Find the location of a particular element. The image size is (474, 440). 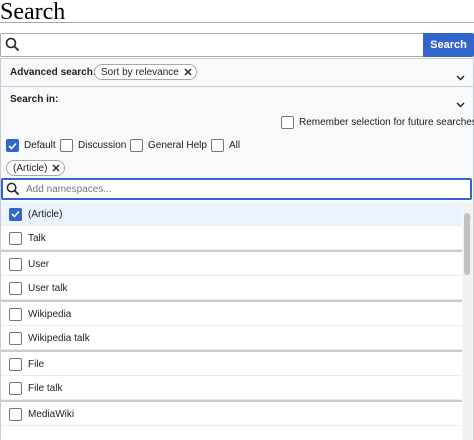

list-item-label: File talk is located at coordinates (45, 388).